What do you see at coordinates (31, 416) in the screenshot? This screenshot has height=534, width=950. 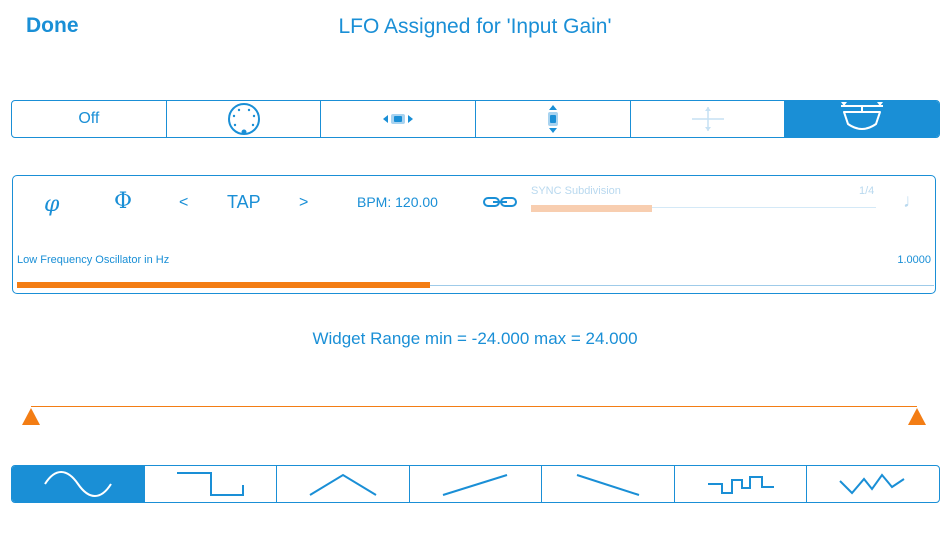 I see `range-min-handle` at bounding box center [31, 416].